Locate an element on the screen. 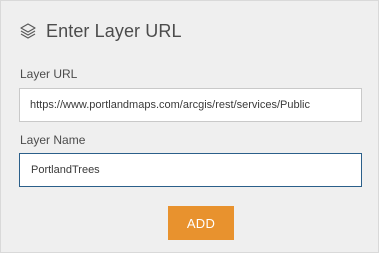 The height and width of the screenshot is (253, 379). panel-header: Enter Layer URL is located at coordinates (100, 31).